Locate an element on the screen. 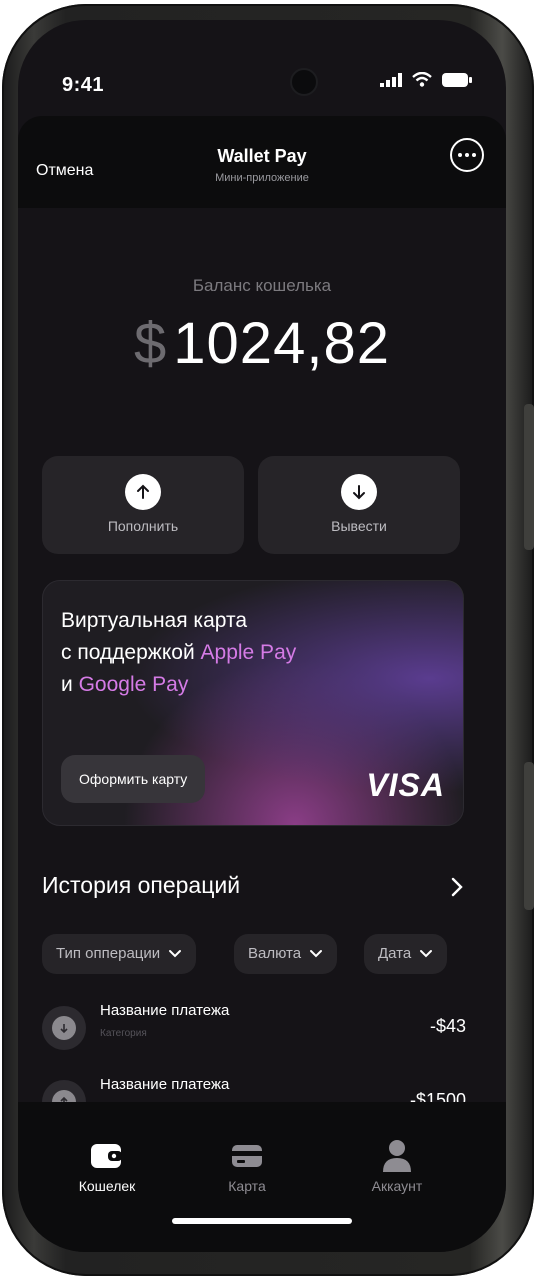 This screenshot has width=550, height=1280. more-horizontal-icon is located at coordinates (460, 155).